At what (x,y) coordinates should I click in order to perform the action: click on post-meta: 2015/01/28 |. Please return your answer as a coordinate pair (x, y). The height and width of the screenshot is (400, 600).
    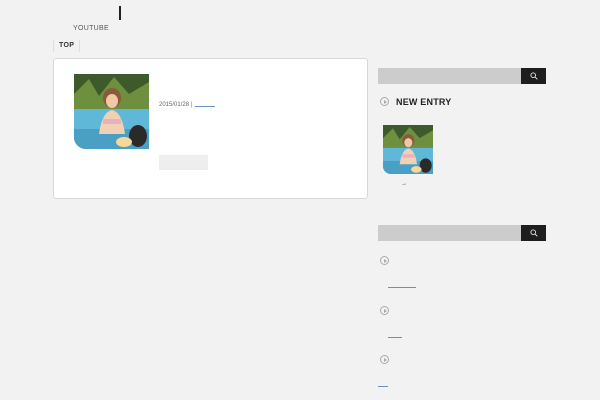
    Looking at the image, I should click on (187, 105).